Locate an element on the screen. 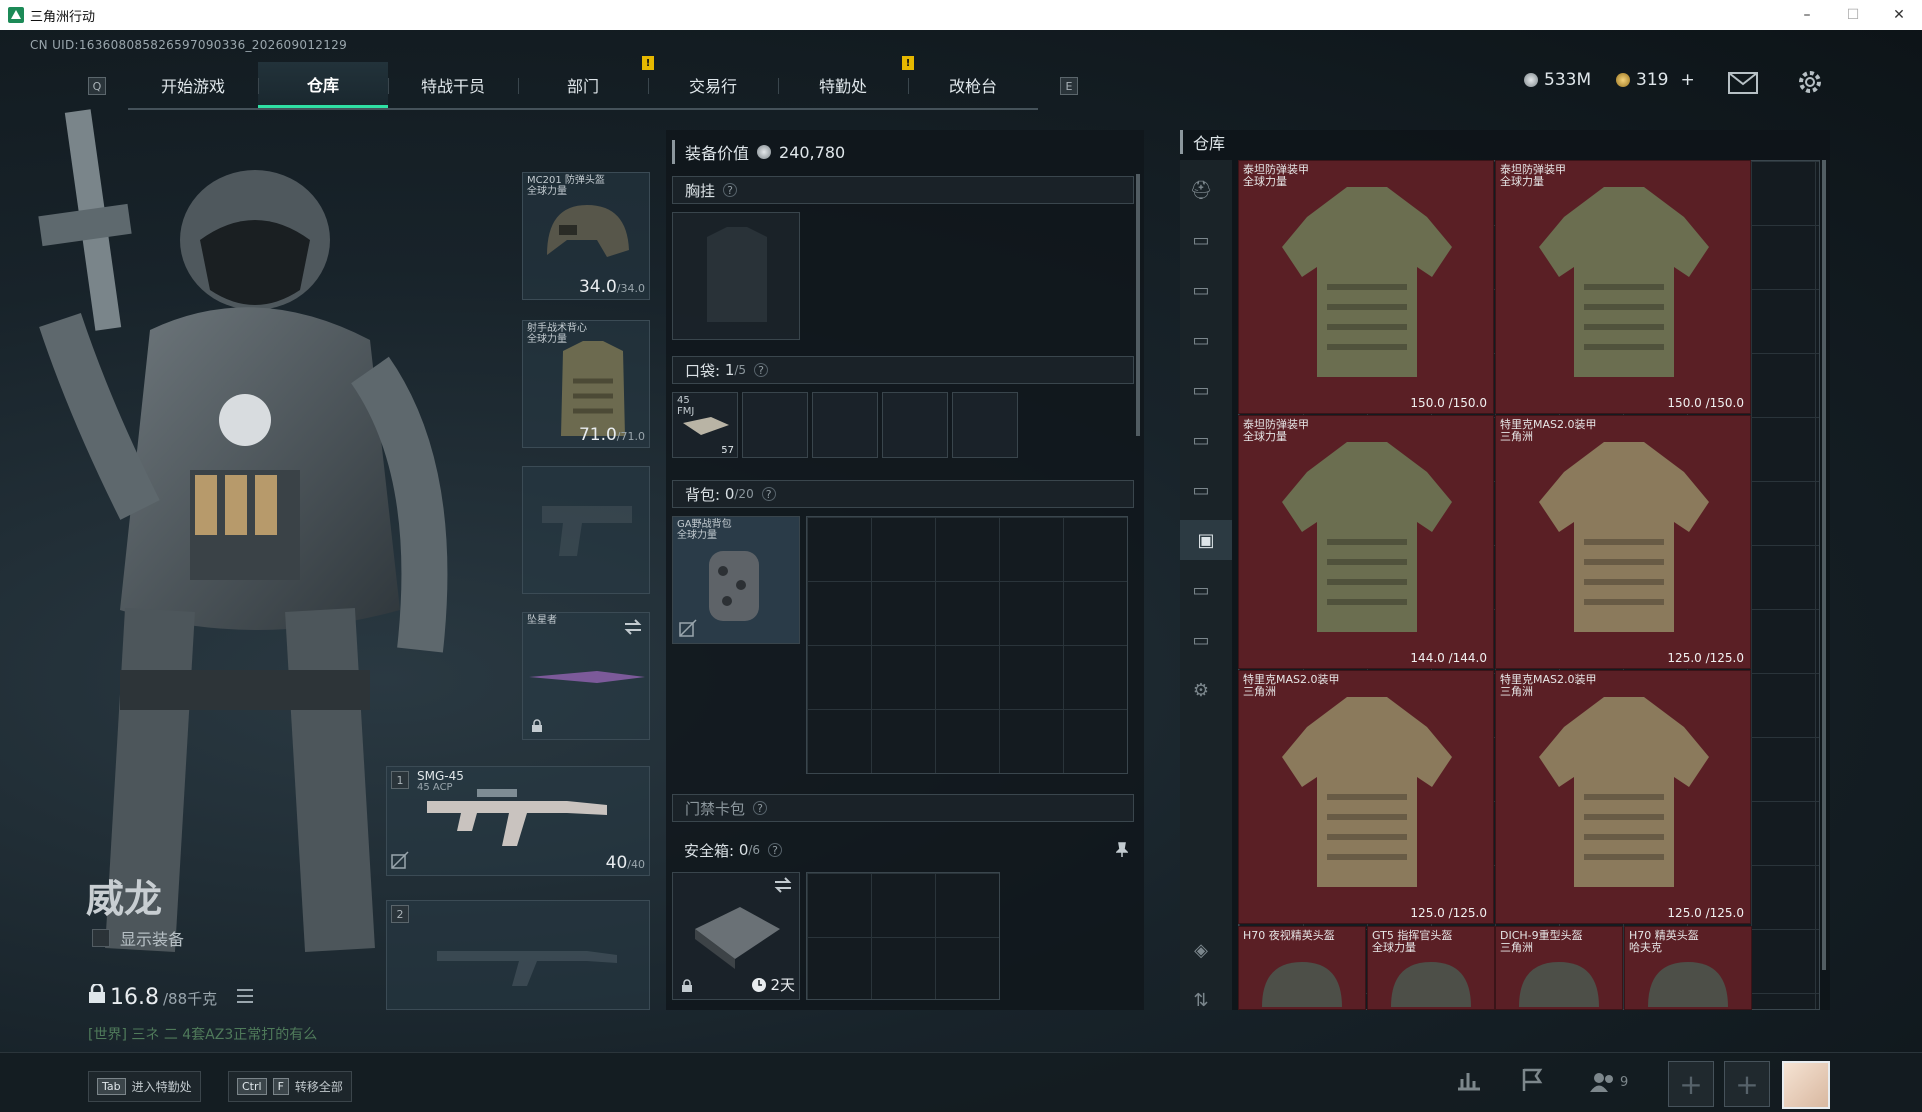  helmet-slot: MC201 防弹头盔 全球力量 34.0/34.0 is located at coordinates (586, 236).